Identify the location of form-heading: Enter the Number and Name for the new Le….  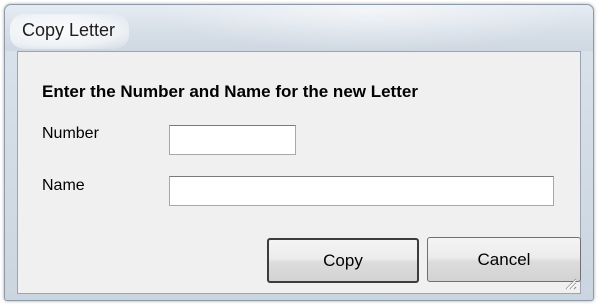
(230, 91).